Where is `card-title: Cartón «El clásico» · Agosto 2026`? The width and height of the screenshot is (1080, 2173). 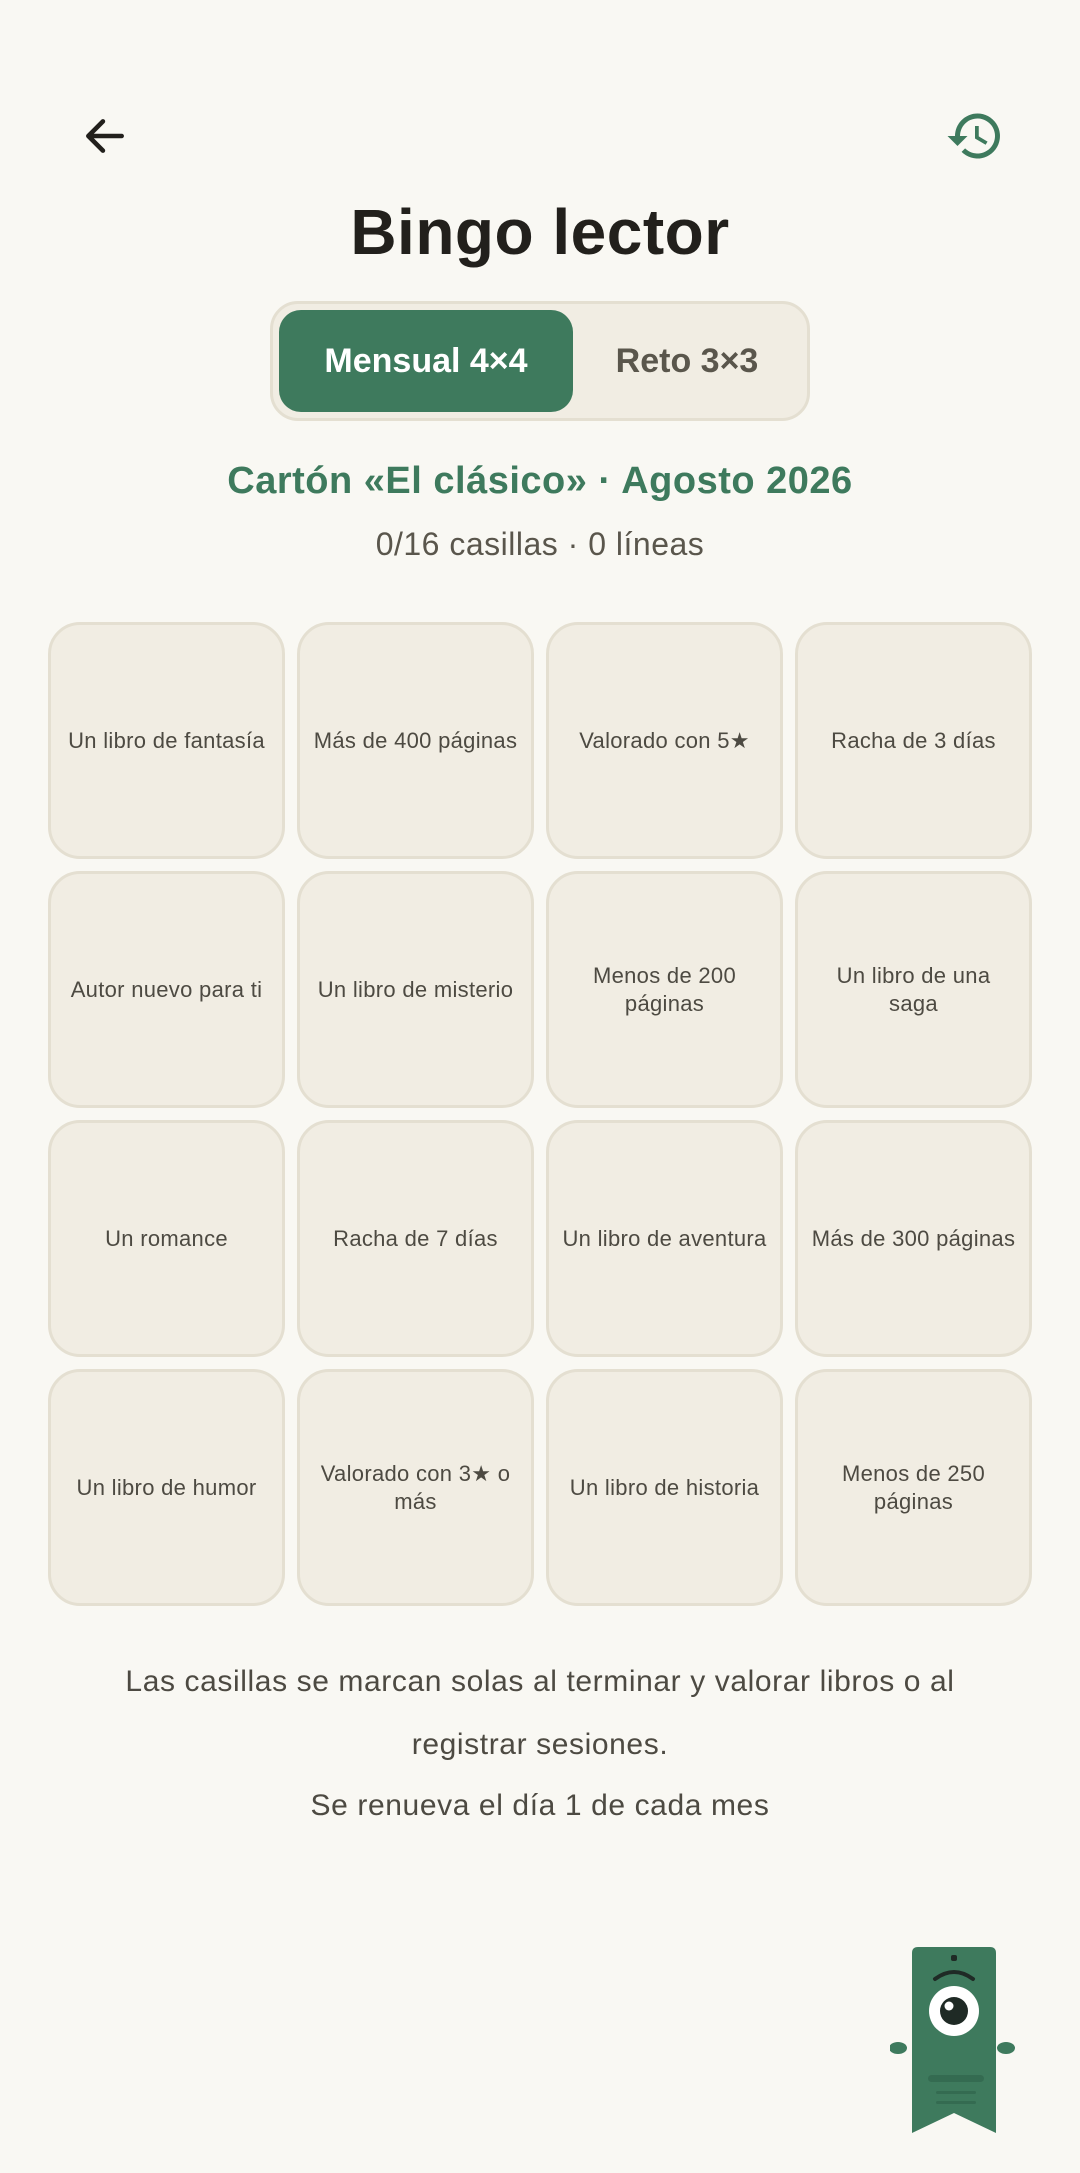 card-title: Cartón «El clásico» · Agosto 2026 is located at coordinates (540, 481).